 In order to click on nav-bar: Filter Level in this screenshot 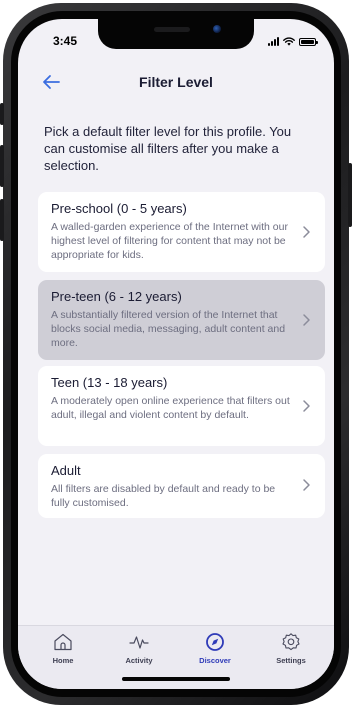, I will do `click(176, 83)`.